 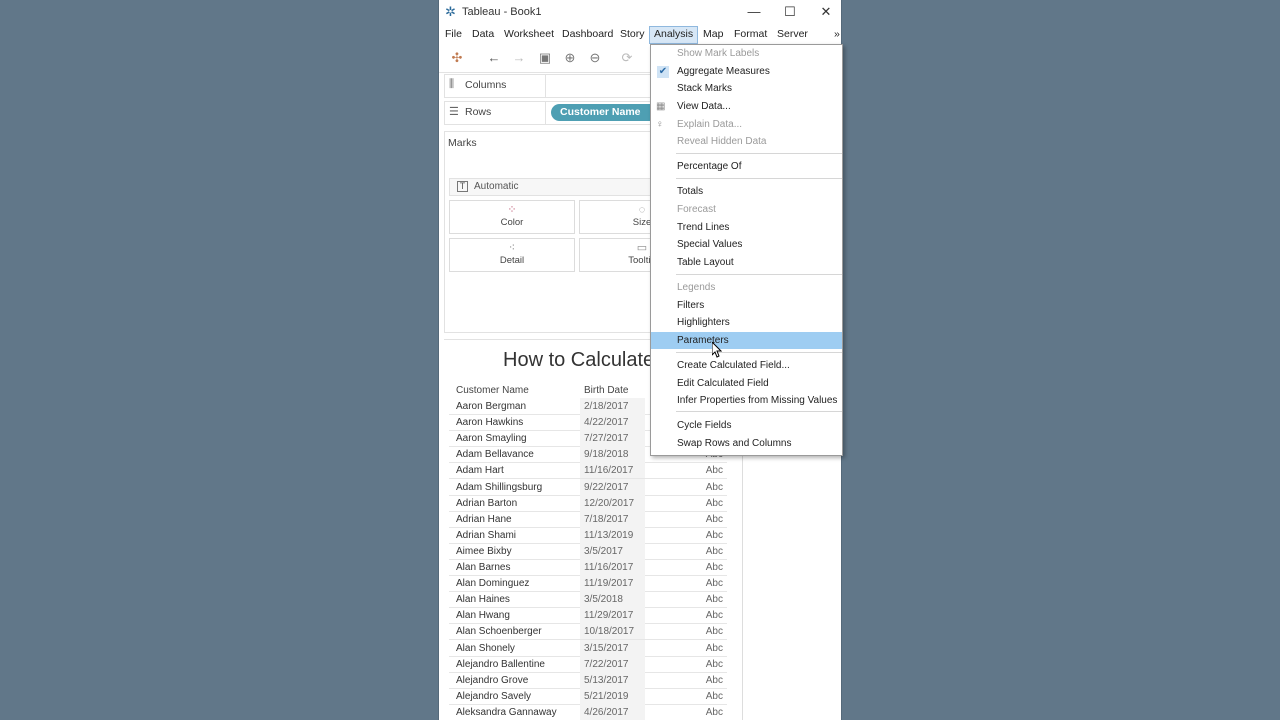 What do you see at coordinates (588, 696) in the screenshot?
I see `table-row: Alejandro Savely 5/21/2019 Abc` at bounding box center [588, 696].